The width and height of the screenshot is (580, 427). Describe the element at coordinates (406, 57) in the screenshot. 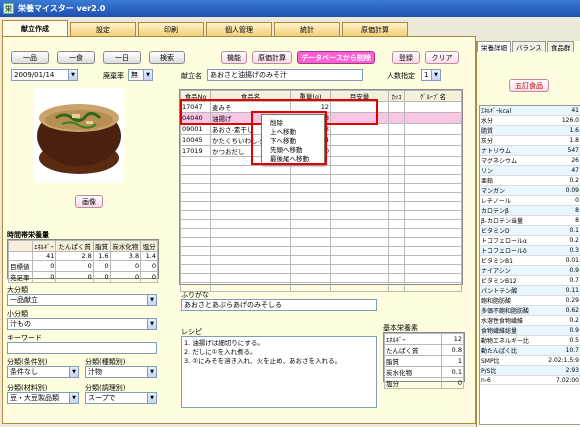

I see `register-button: 登録` at that location.